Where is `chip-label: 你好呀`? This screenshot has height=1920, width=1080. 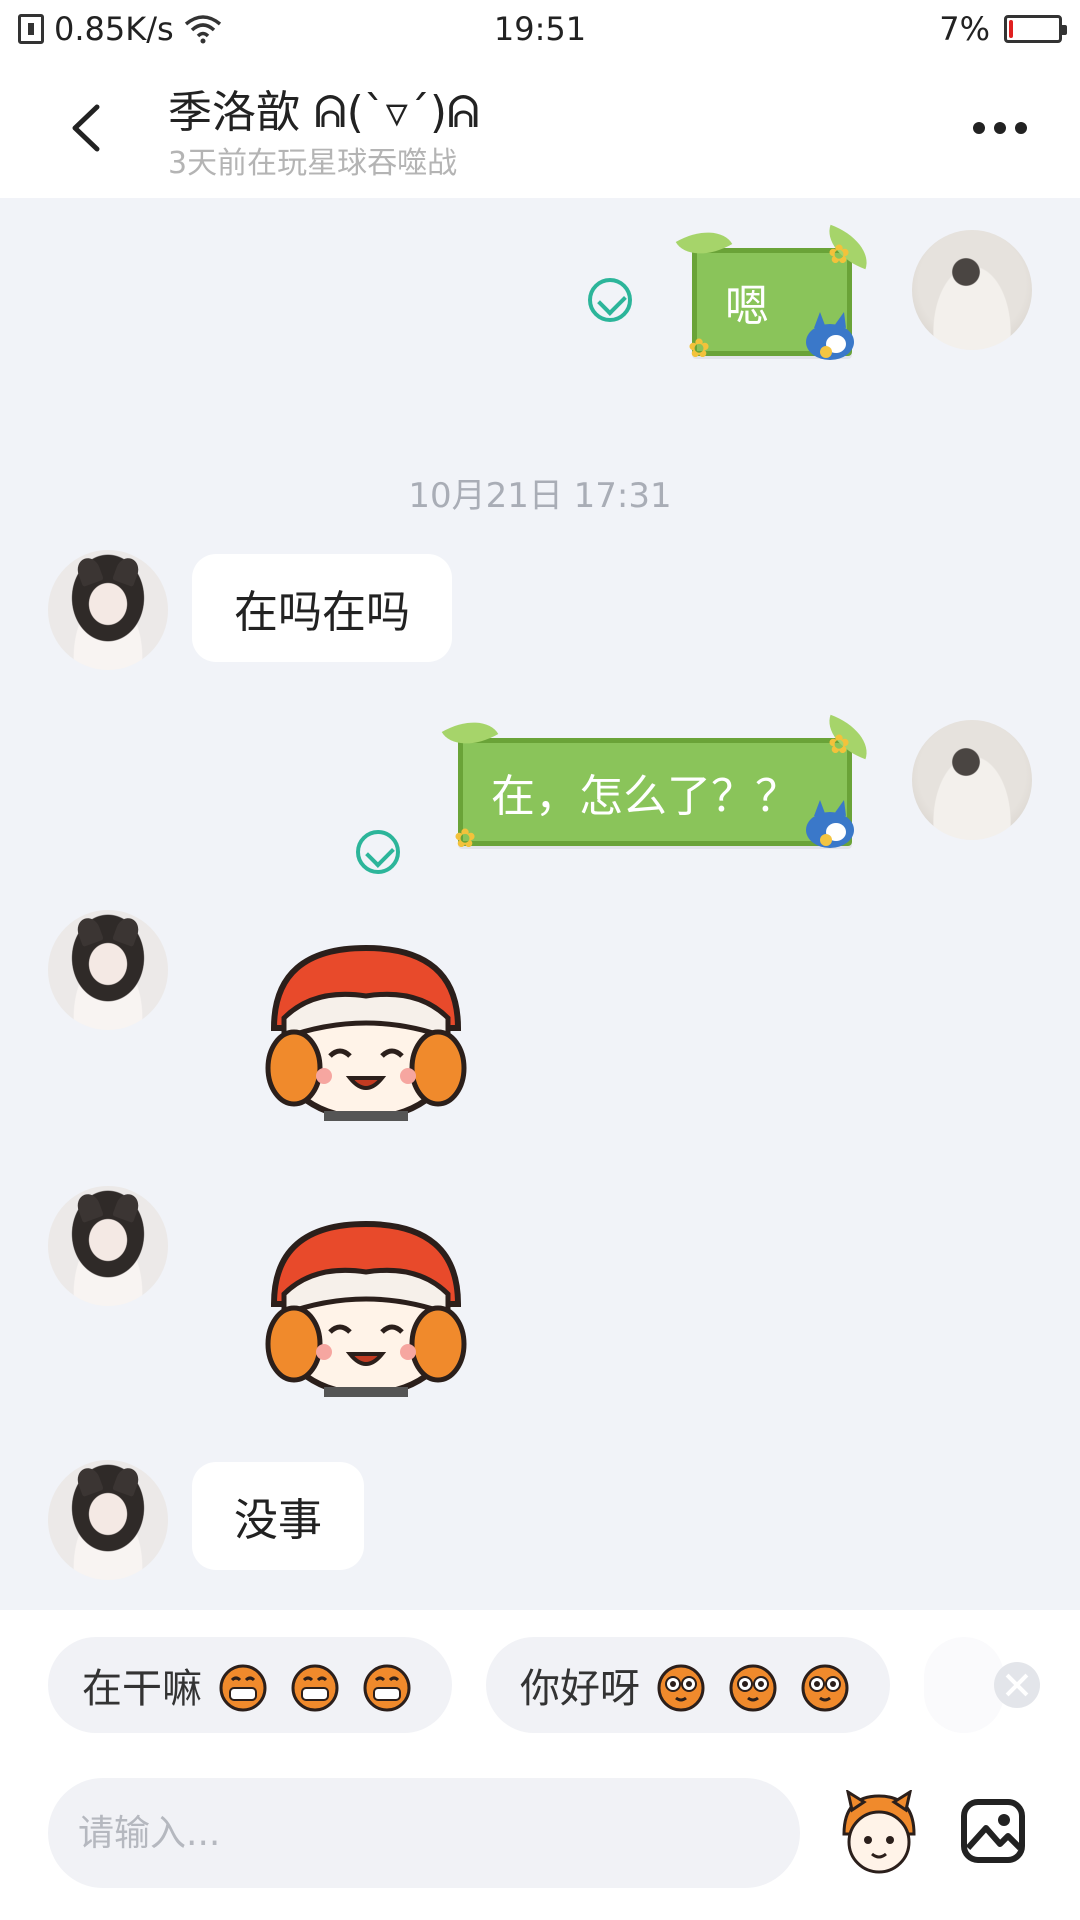 chip-label: 你好呀 is located at coordinates (580, 1689).